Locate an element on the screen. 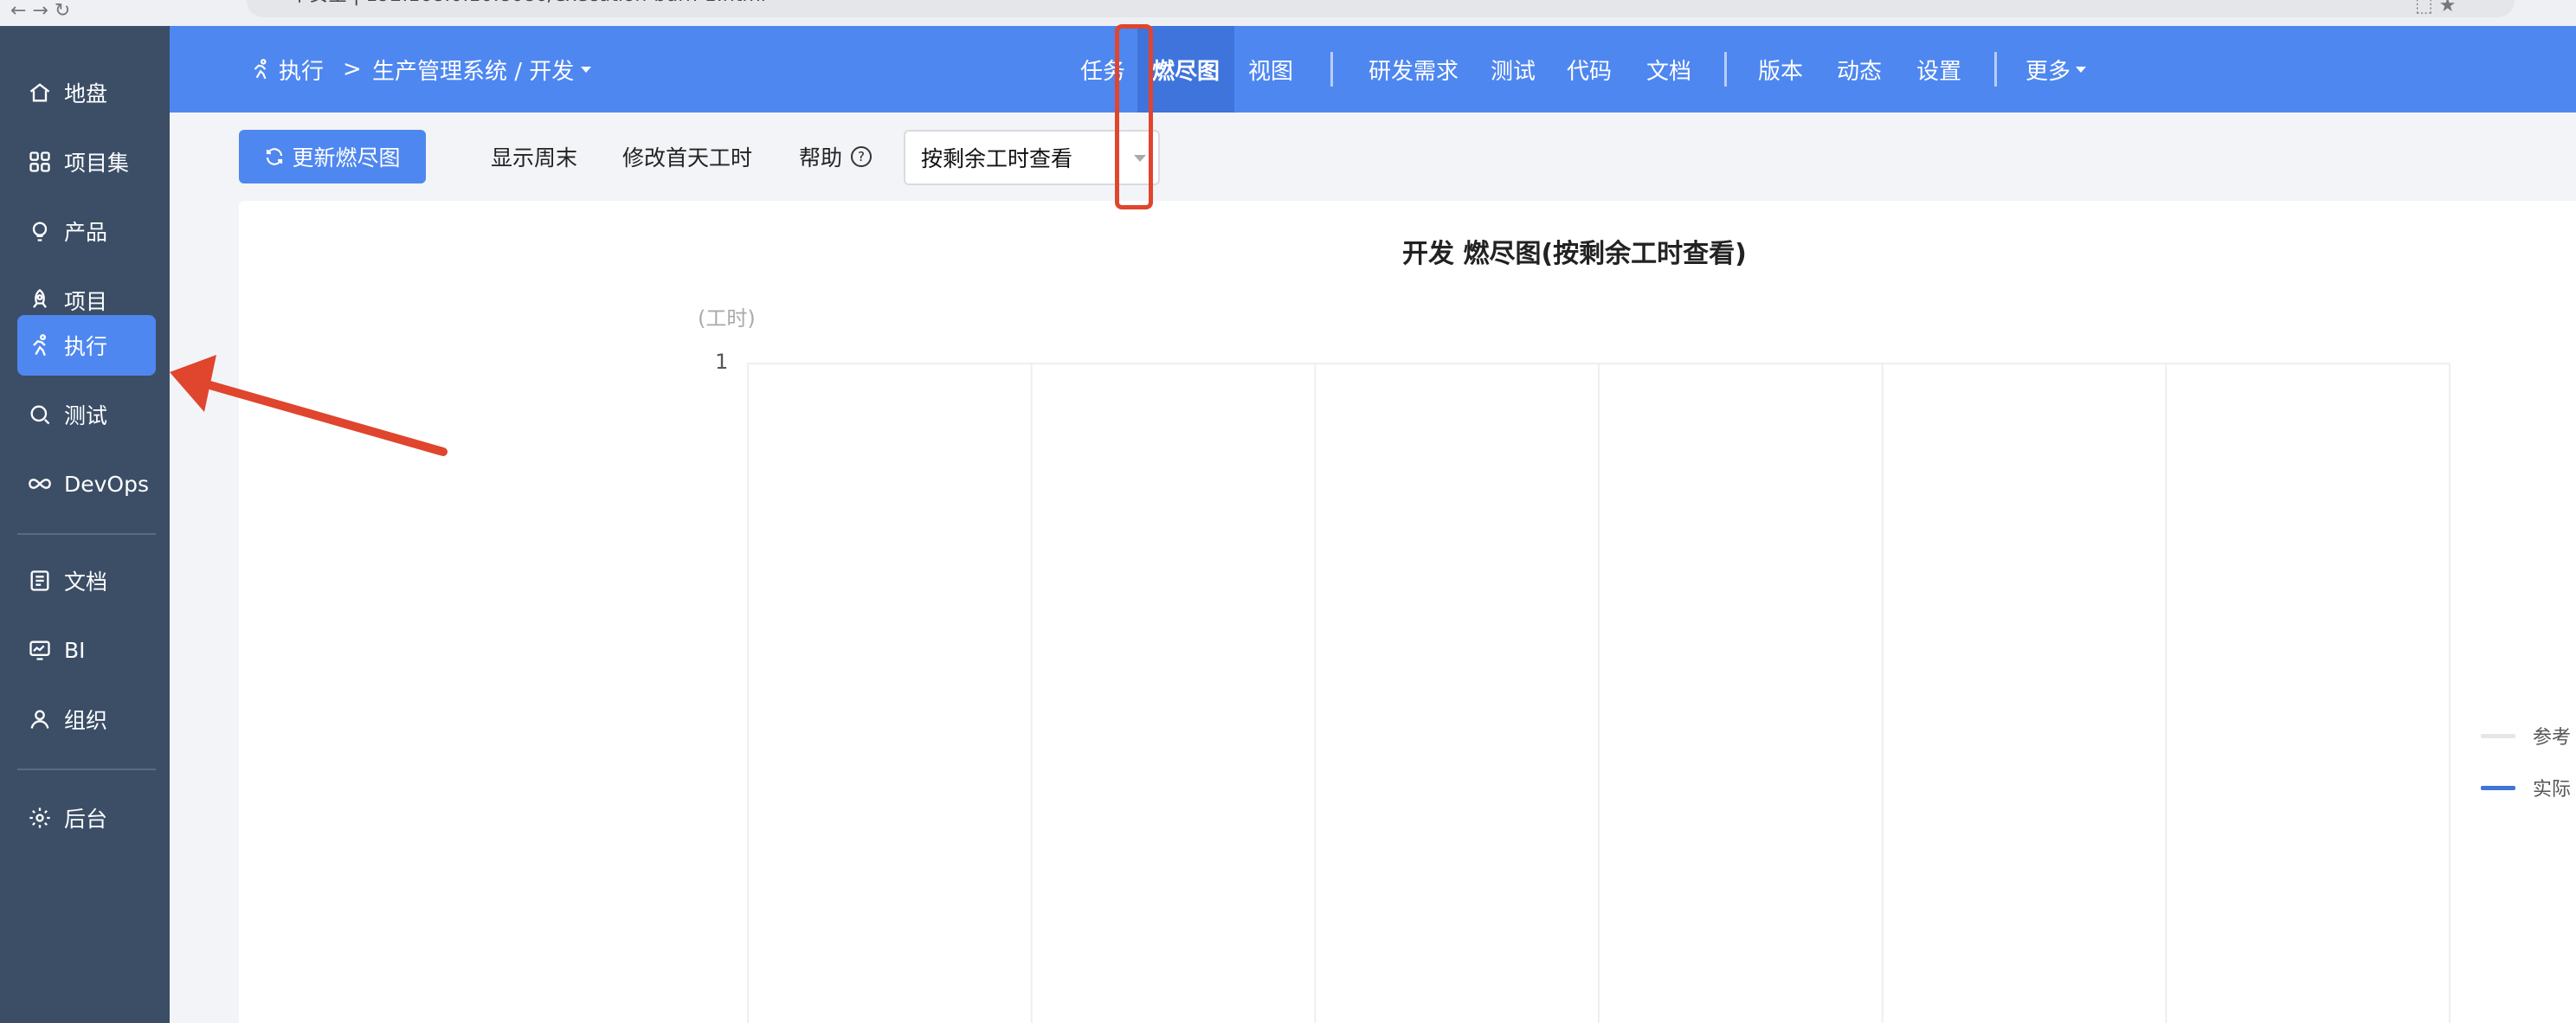  sidebar-item-dashboard: 地盘 is located at coordinates (86, 93).